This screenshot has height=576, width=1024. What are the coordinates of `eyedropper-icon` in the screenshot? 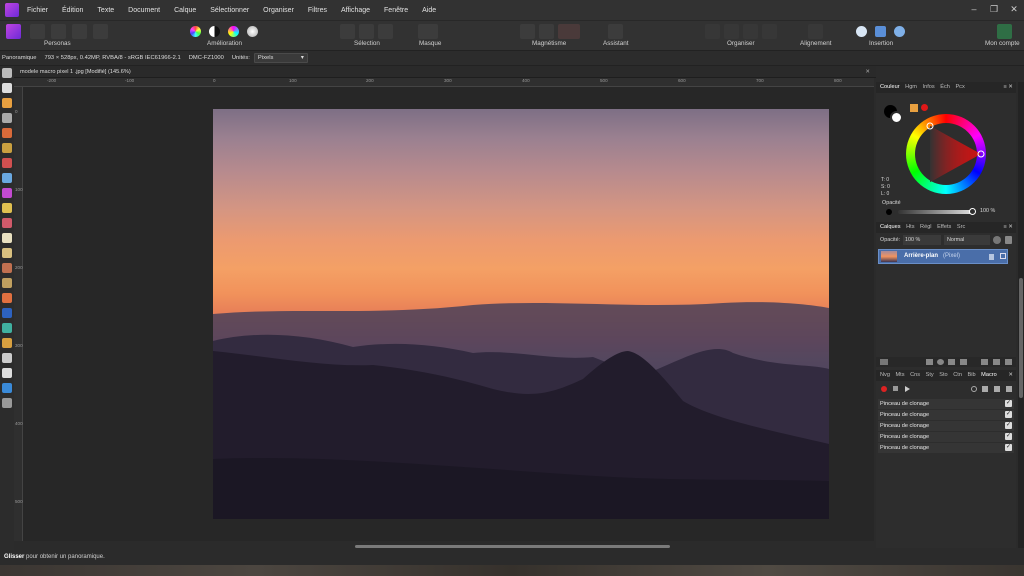 It's located at (914, 108).